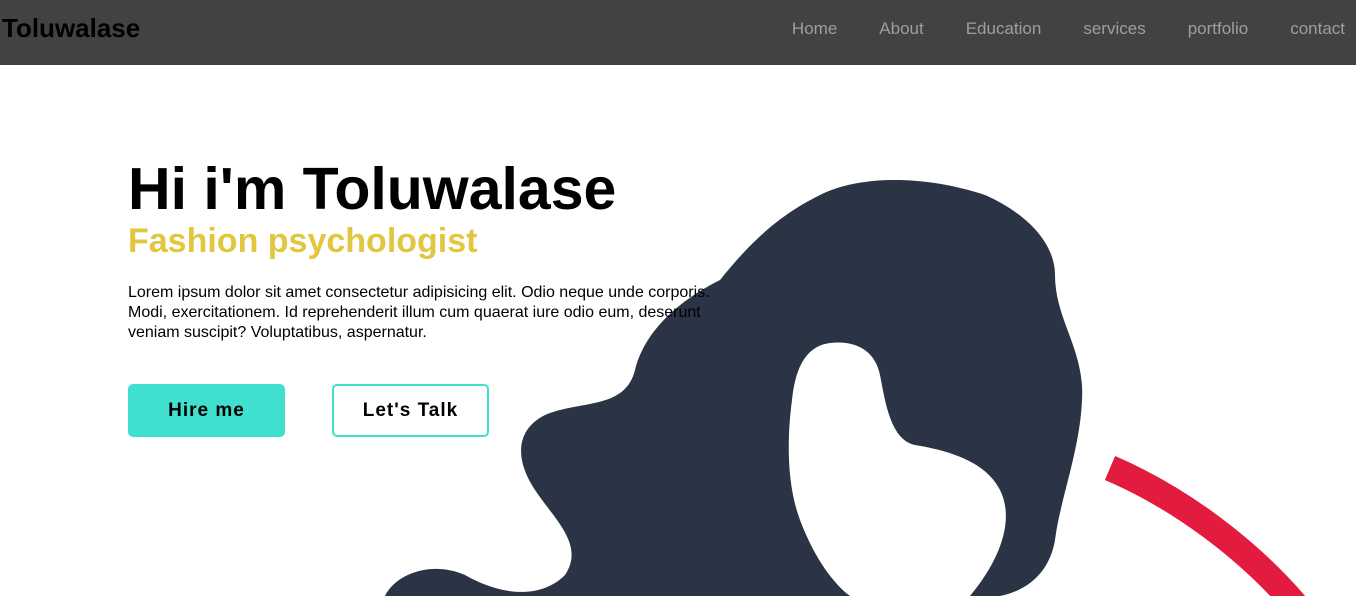 This screenshot has height=596, width=1356. I want to click on hire-me-button: Hire me, so click(206, 410).